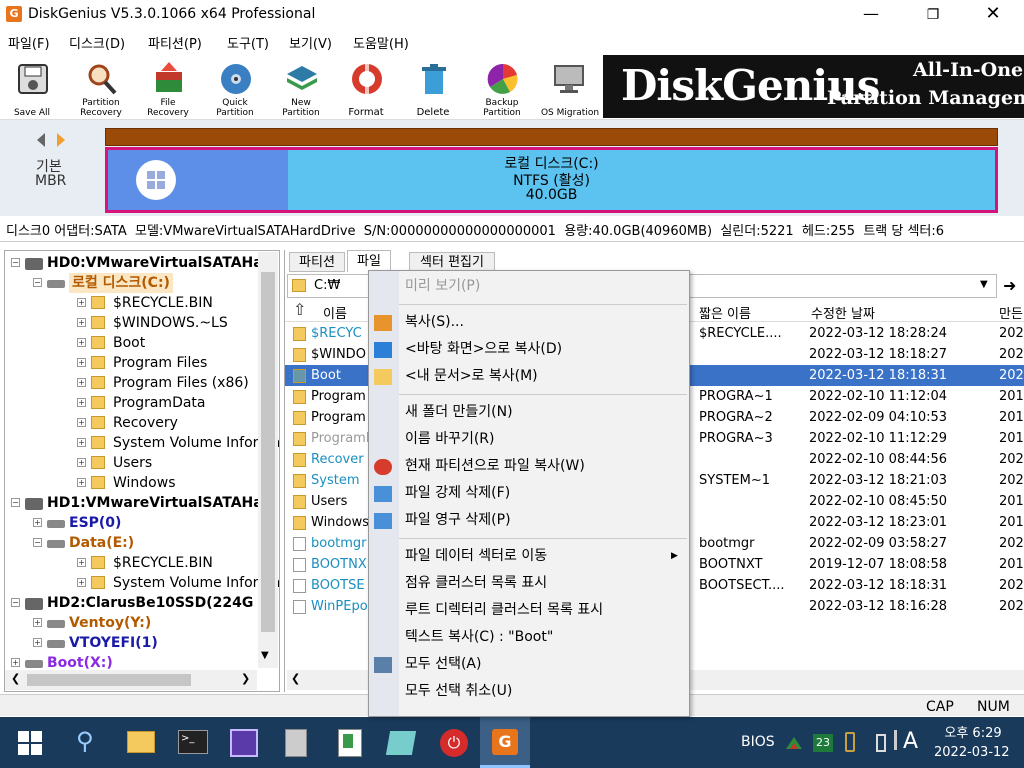 The width and height of the screenshot is (1024, 768). Describe the element at coordinates (529, 466) in the screenshot. I see `context-menu-item: 현재 파티션으로 파일 복사(W)` at that location.